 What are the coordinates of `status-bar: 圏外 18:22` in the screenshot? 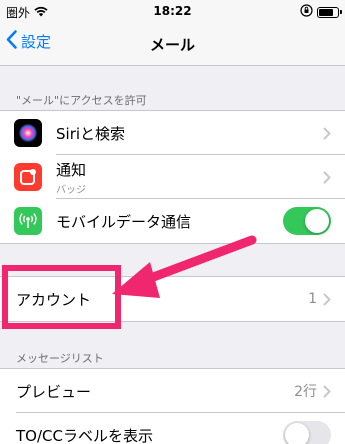 It's located at (172, 11).